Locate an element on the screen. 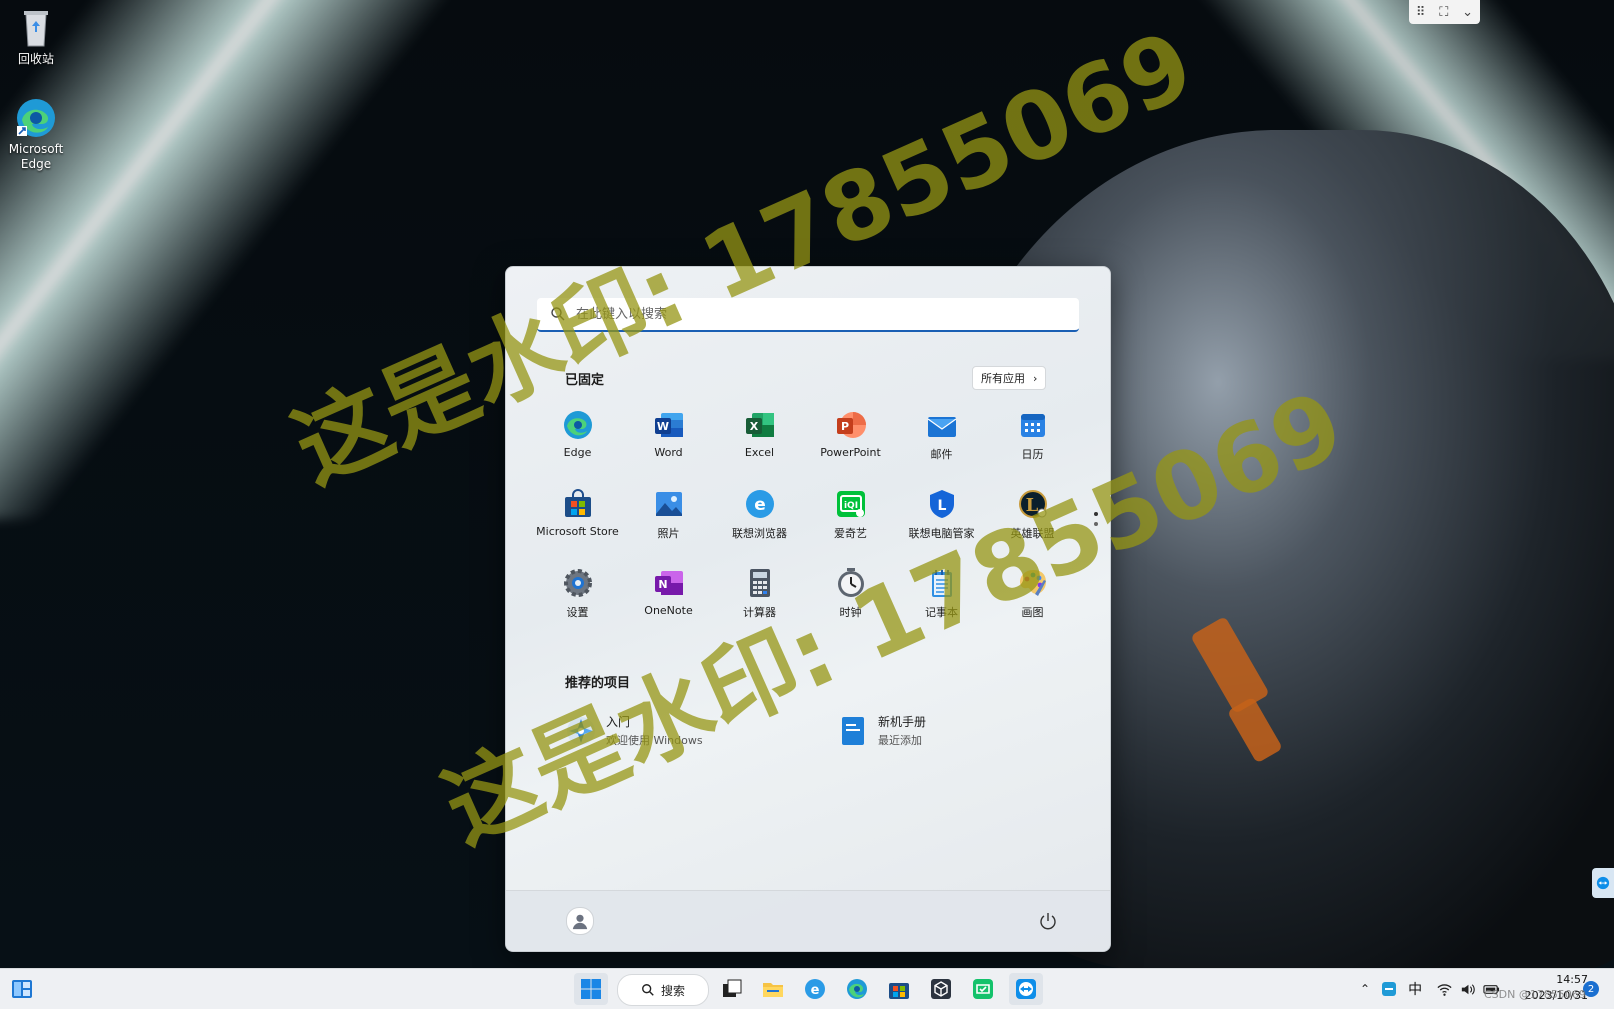  user-avatar-icon is located at coordinates (580, 921).